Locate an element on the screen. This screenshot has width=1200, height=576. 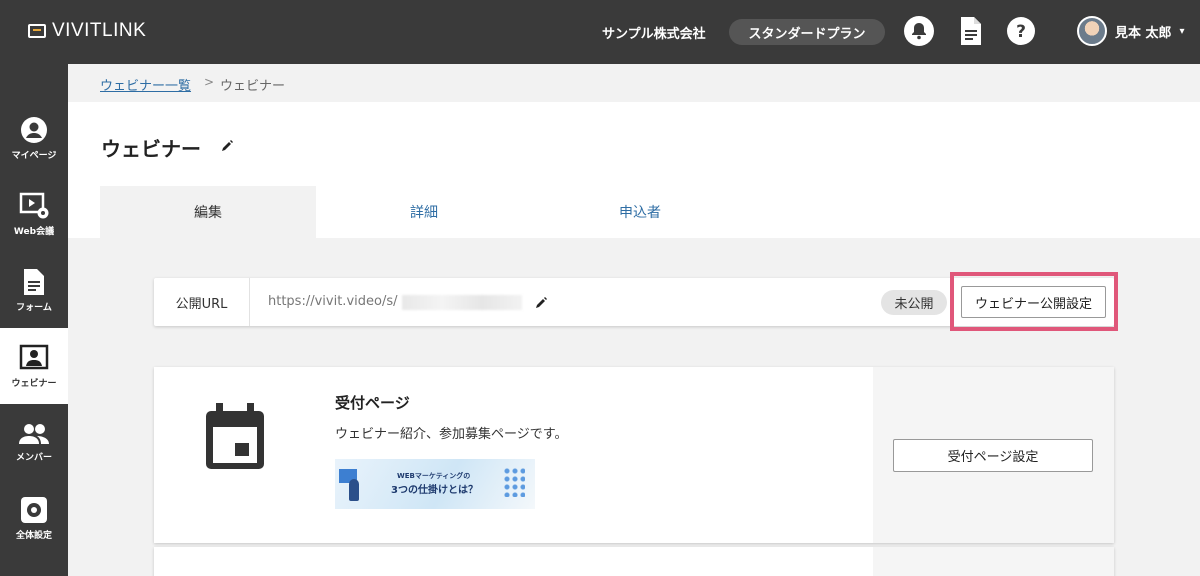
breadcrumb: ウェビナー一覧 > ウェビナー is located at coordinates (634, 83).